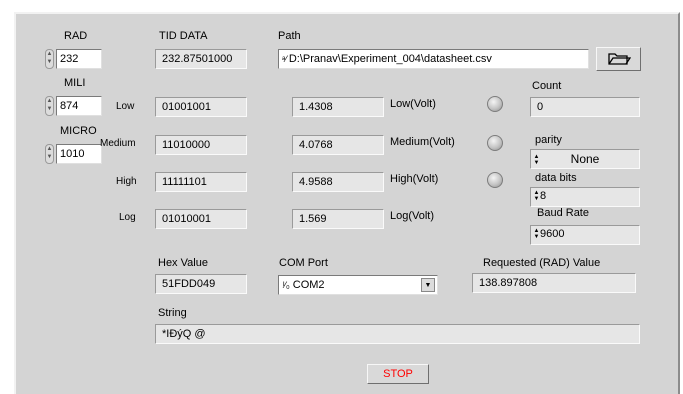  I want to click on high-label: High, so click(126, 181).